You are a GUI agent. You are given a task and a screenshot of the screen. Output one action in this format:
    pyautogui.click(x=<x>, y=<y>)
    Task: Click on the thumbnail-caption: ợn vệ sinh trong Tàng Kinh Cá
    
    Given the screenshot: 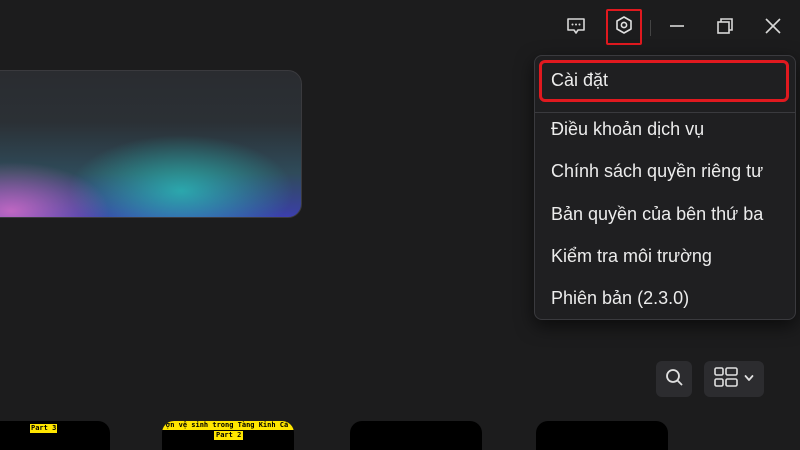 What is the action you would take?
    pyautogui.click(x=228, y=425)
    